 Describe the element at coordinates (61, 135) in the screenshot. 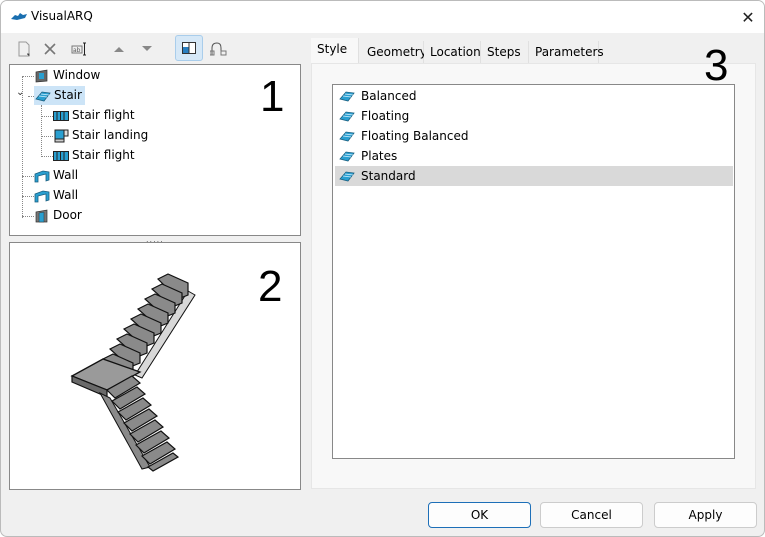

I see `stair-landing-icon` at that location.